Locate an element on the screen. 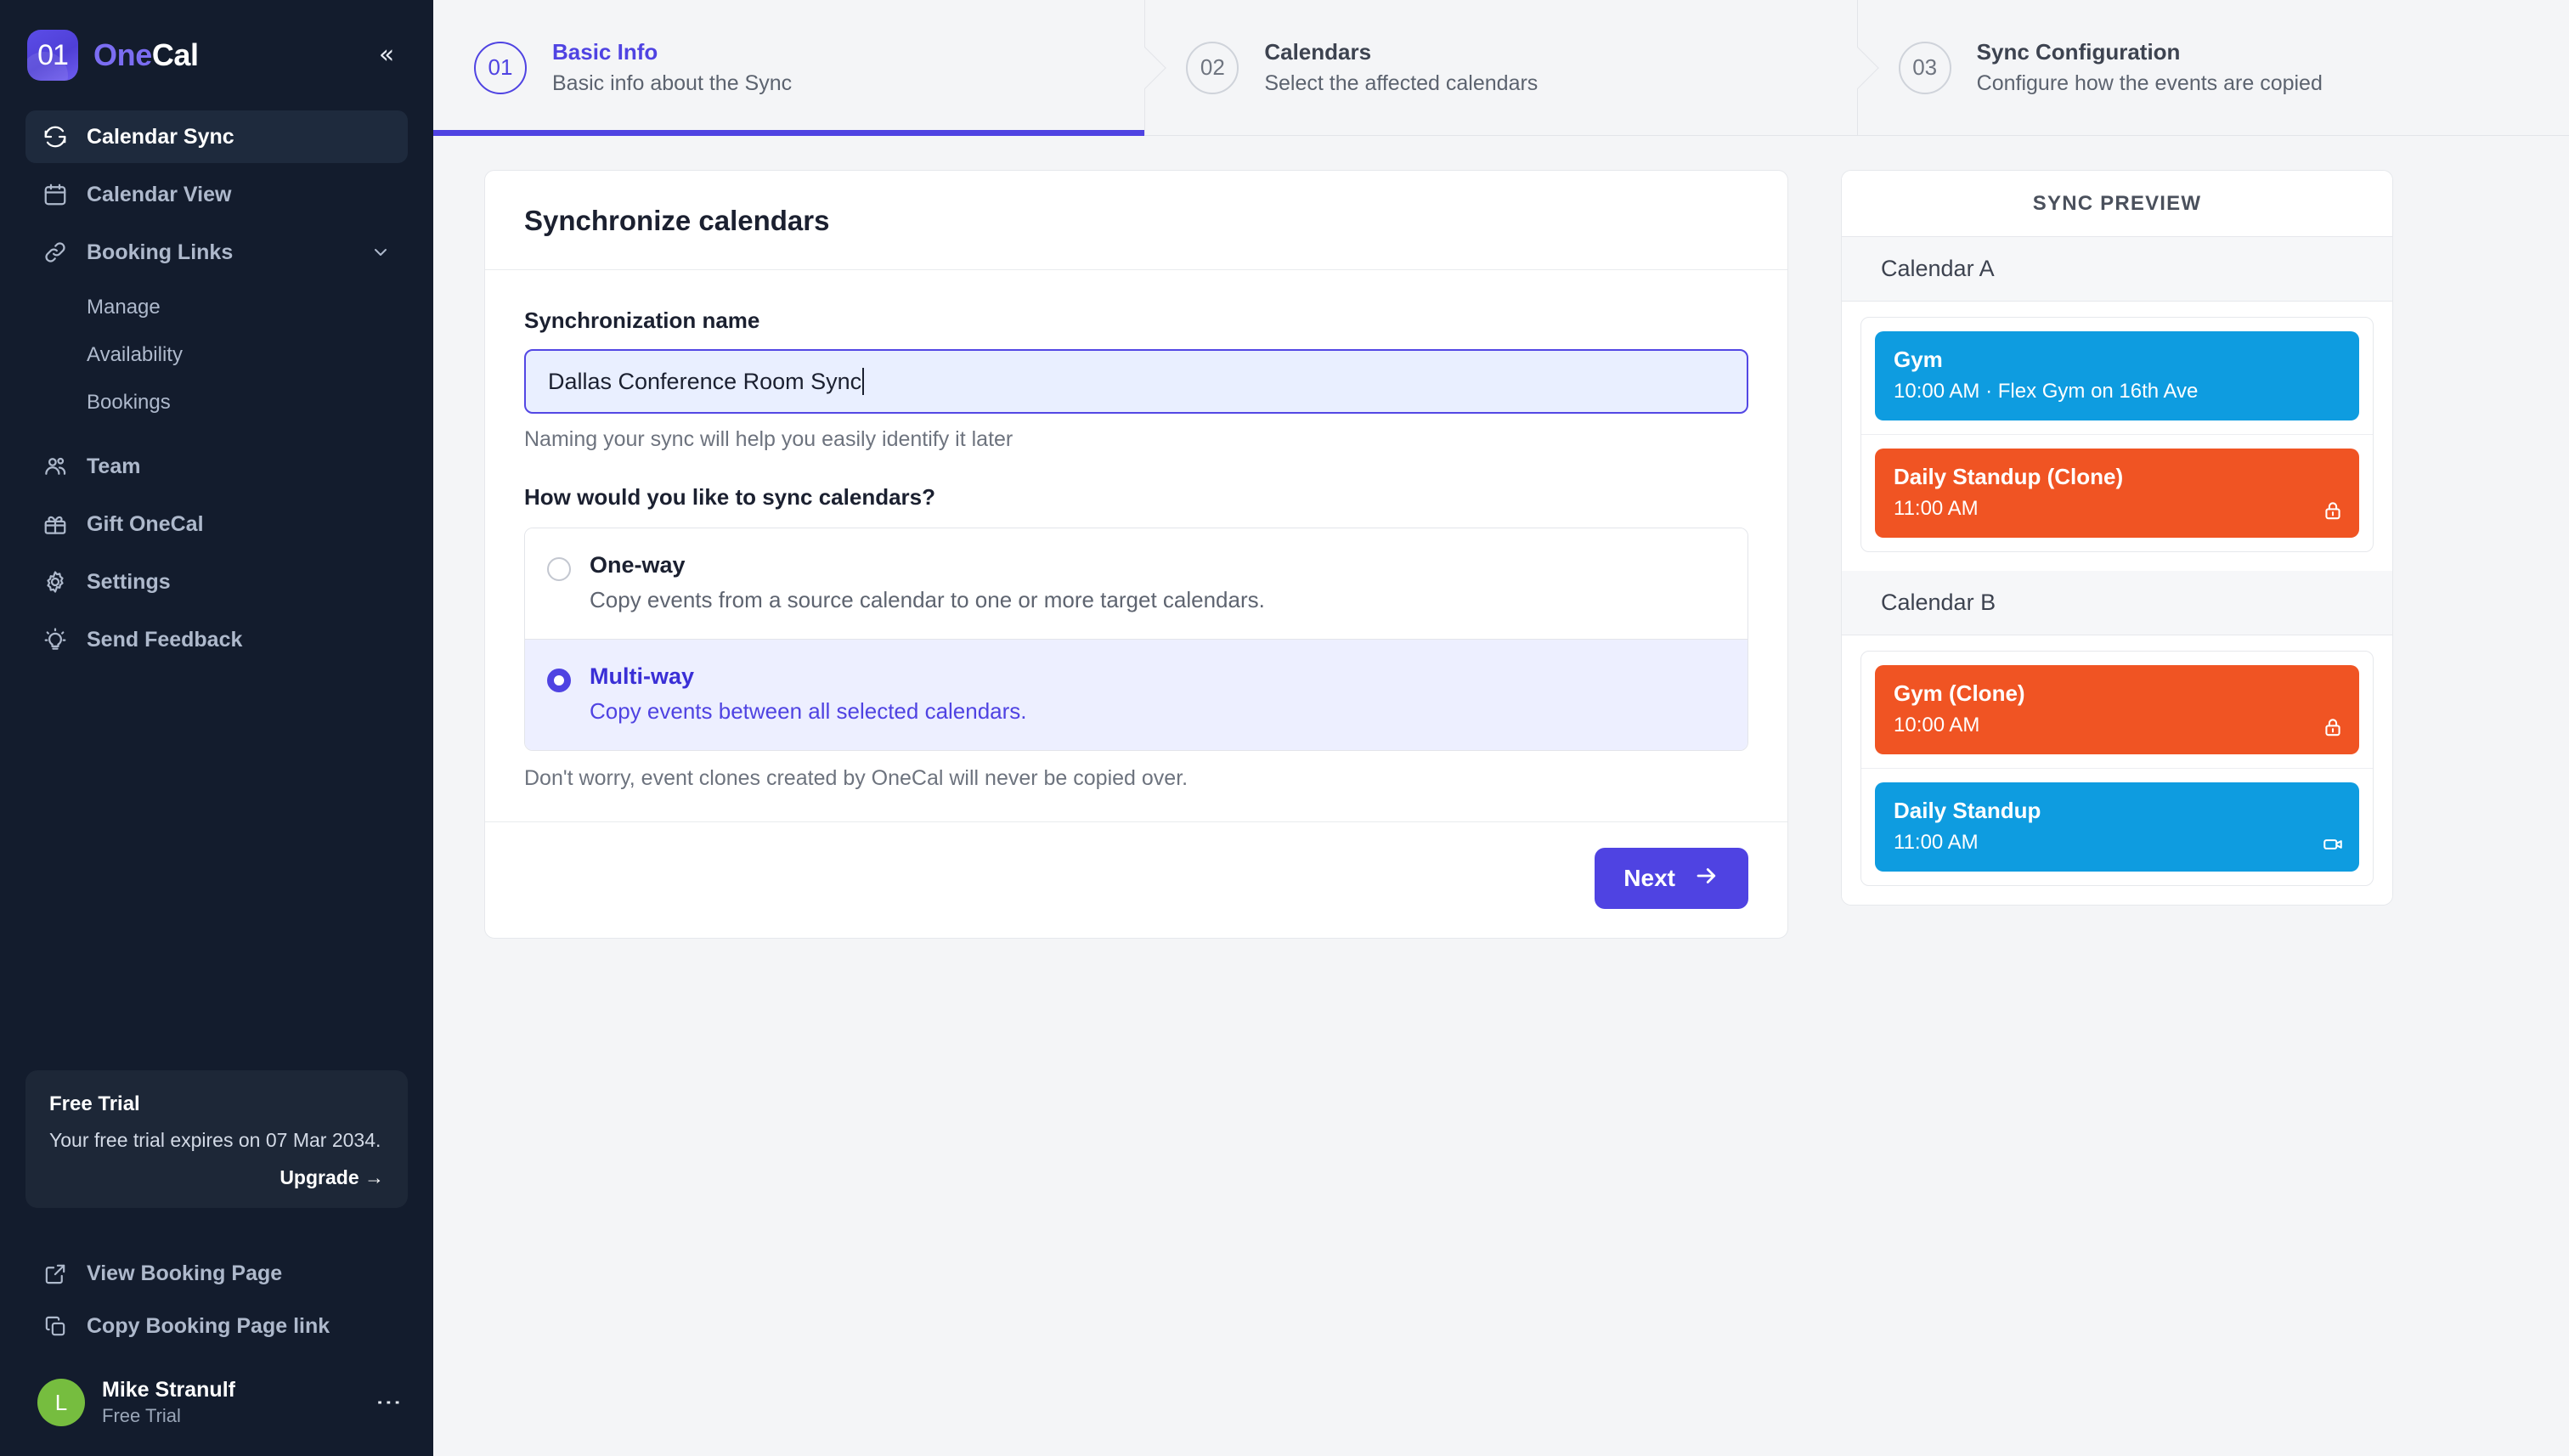  gear-icon is located at coordinates (55, 582).